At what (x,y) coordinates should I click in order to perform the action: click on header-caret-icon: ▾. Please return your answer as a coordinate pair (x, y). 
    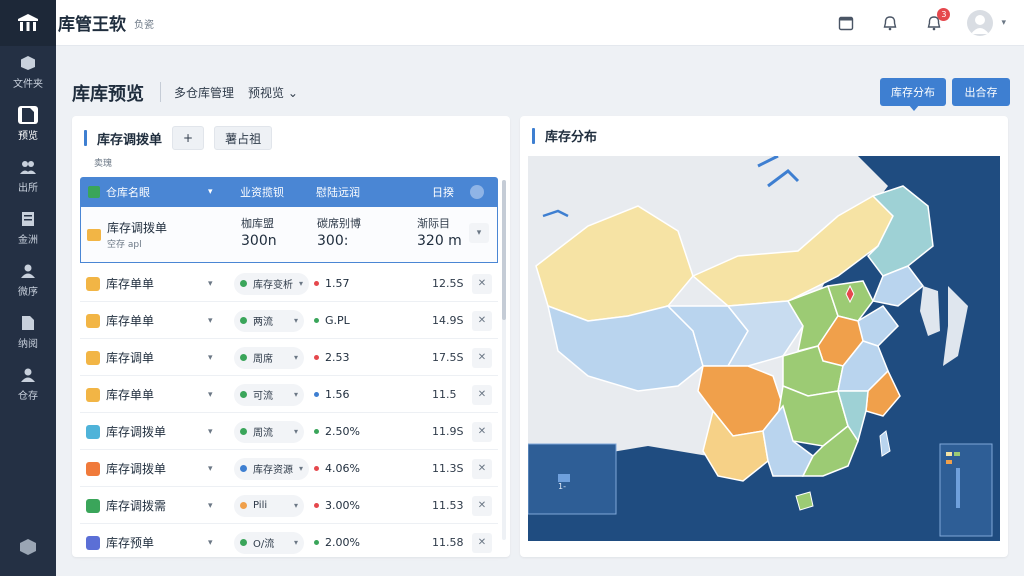
    Looking at the image, I should click on (210, 192).